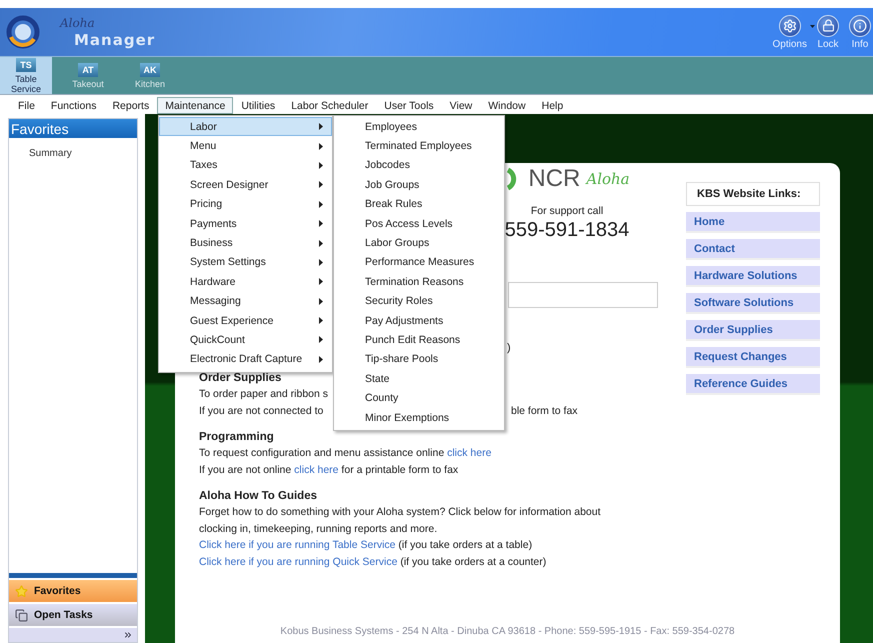 Image resolution: width=873 pixels, height=643 pixels. I want to click on menubar-entry: Functions, so click(73, 105).